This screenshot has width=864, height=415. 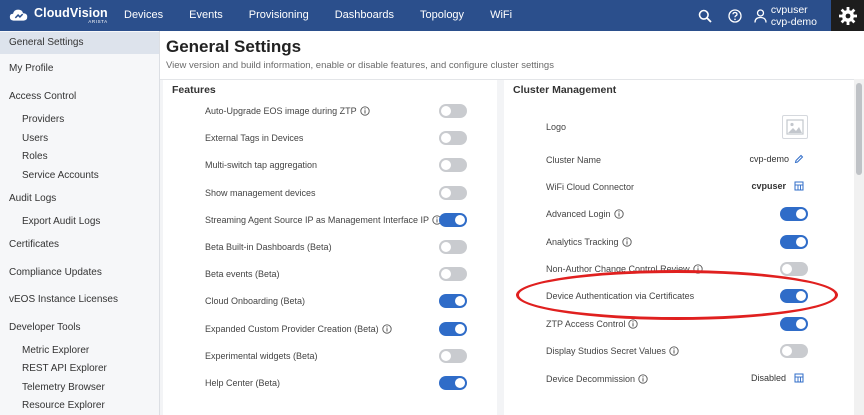 What do you see at coordinates (453, 328) in the screenshot?
I see `toggle-expanded-custom-provider-creation-beta` at bounding box center [453, 328].